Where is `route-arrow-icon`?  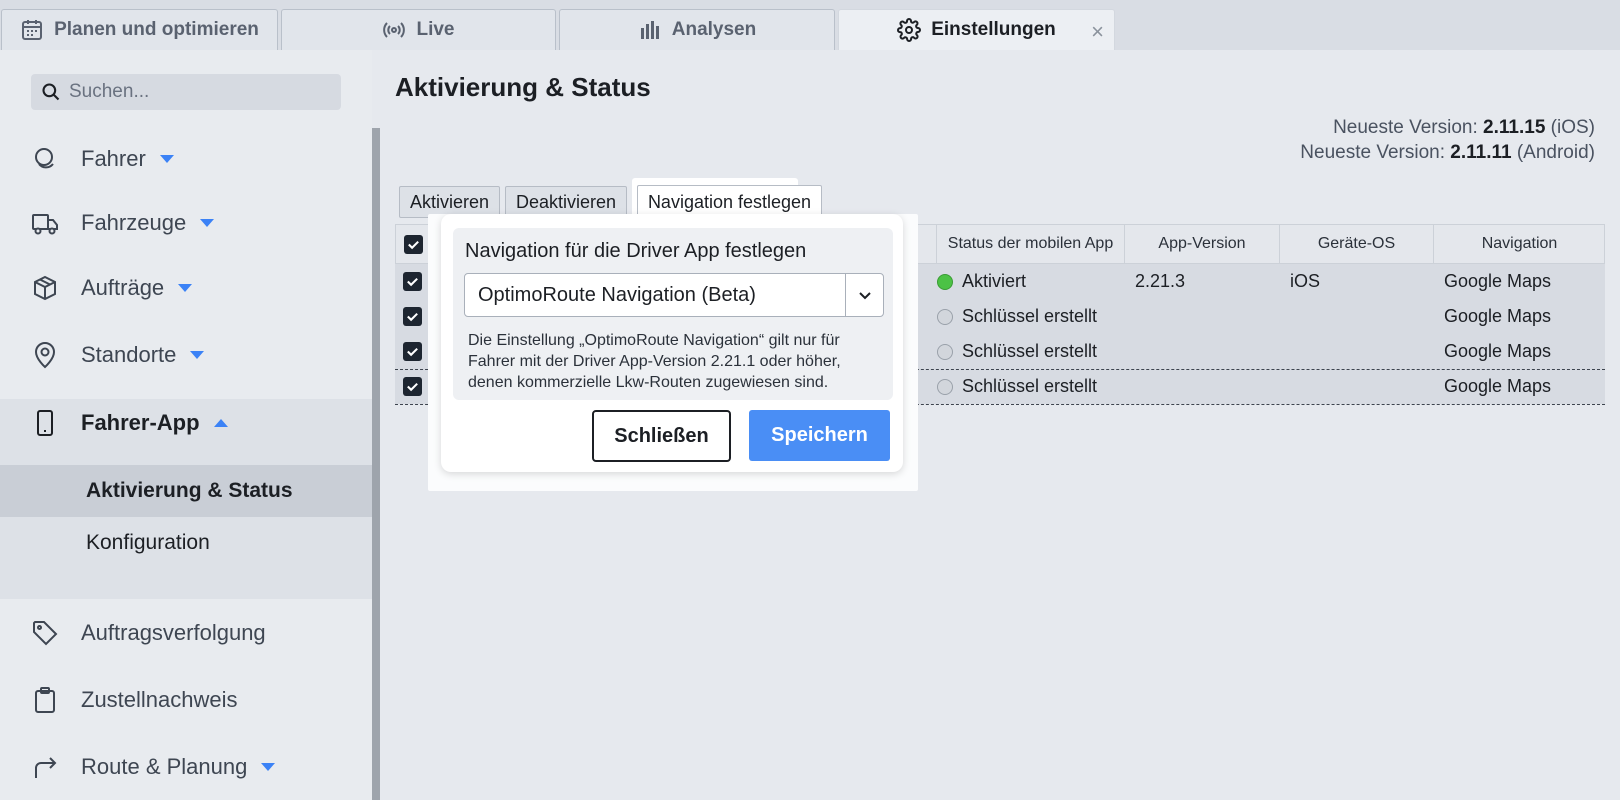 route-arrow-icon is located at coordinates (46, 767).